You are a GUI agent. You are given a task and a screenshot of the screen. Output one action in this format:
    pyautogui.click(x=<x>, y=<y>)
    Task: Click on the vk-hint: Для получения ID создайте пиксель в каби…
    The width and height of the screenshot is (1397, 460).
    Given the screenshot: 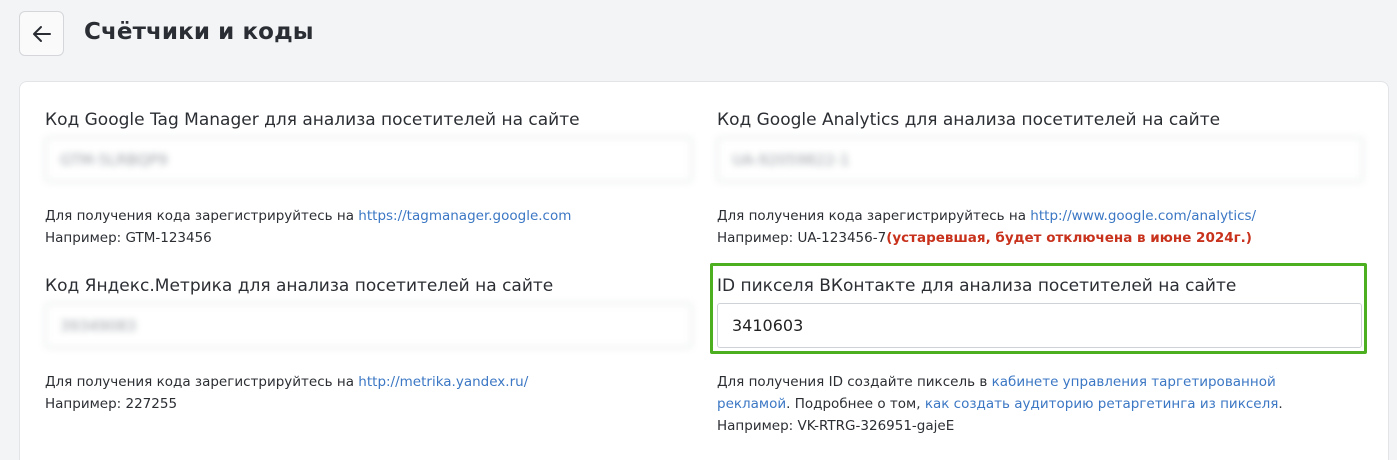 What is the action you would take?
    pyautogui.click(x=1000, y=404)
    